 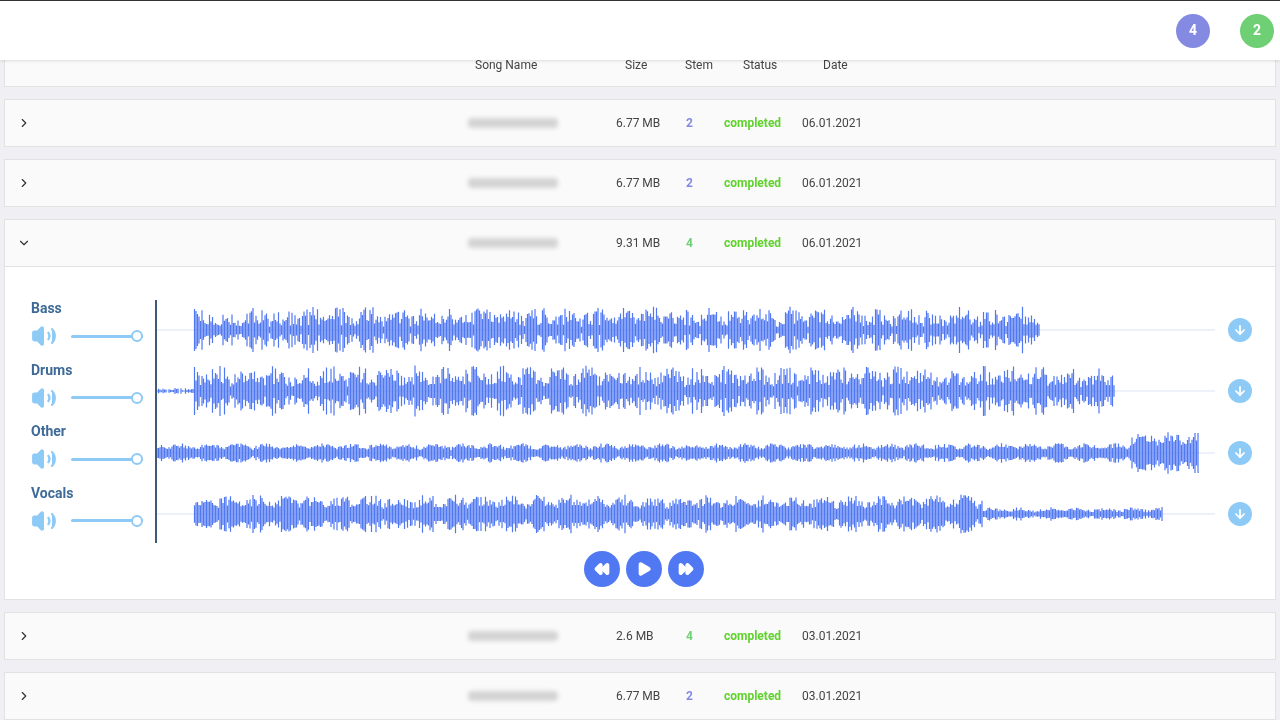 What do you see at coordinates (835, 65) in the screenshot?
I see `column-header: Date` at bounding box center [835, 65].